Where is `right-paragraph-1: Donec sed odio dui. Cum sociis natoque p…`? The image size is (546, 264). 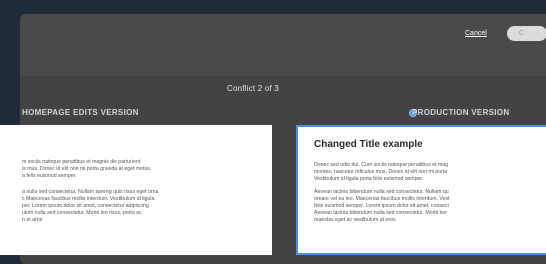
right-paragraph-1: Donec sed odio dui. Cum sociis natoque p… is located at coordinates (381, 172).